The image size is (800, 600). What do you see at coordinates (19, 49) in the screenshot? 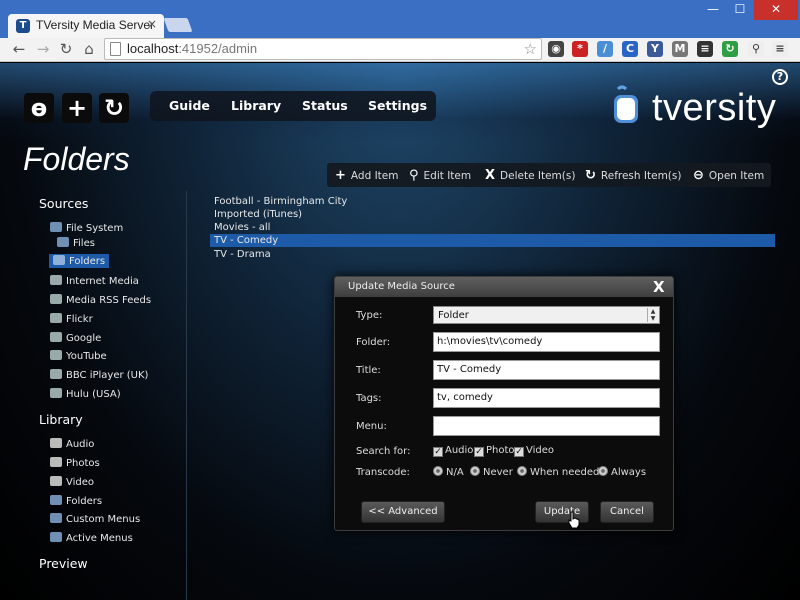
I see `back-arrow-icon: ←` at bounding box center [19, 49].